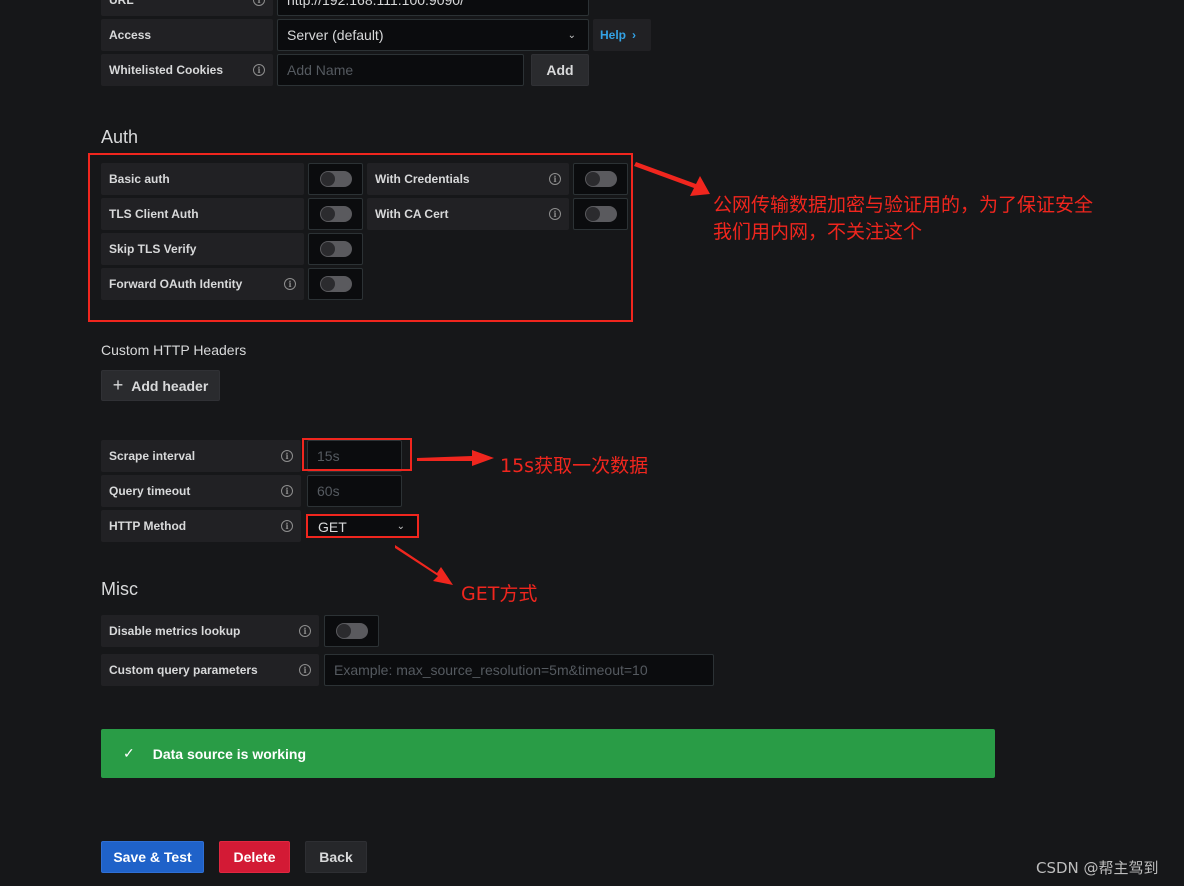  Describe the element at coordinates (818, 232) in the screenshot. I see `auth-note-line2: 我们用内网，不关注这个` at that location.